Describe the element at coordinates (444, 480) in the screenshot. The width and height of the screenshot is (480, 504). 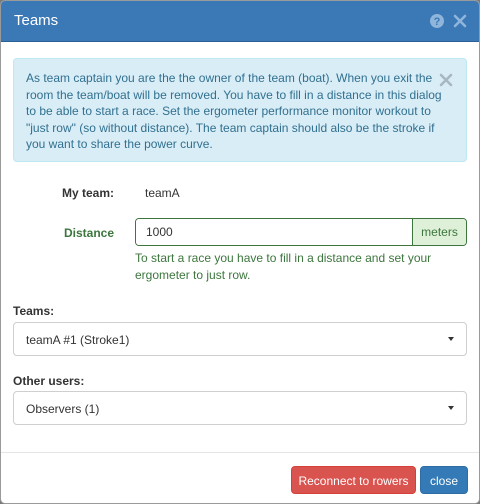
I see `close-button: close` at that location.